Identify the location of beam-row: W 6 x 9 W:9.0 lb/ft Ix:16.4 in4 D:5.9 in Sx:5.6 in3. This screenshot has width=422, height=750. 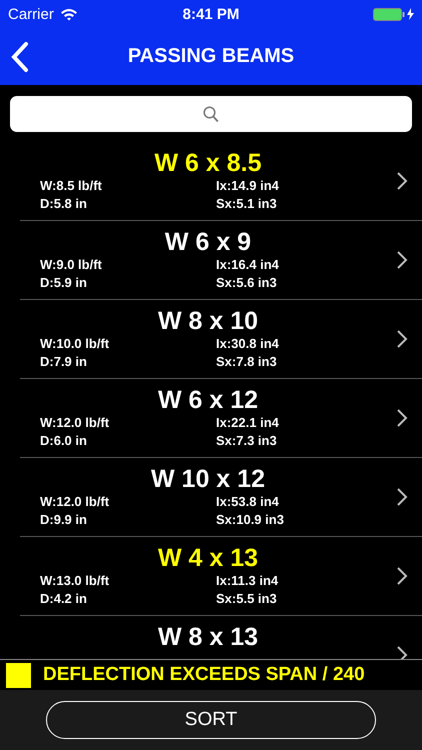
(221, 260).